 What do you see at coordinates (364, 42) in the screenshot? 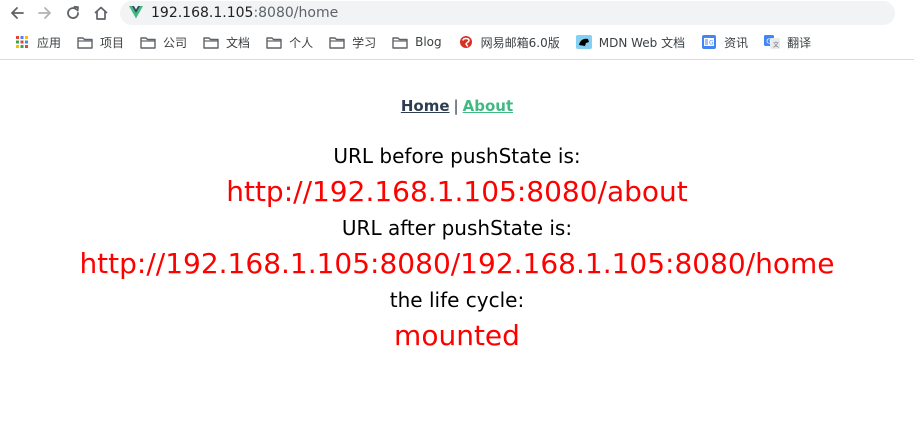
I see `bookmark-label: 学习` at bounding box center [364, 42].